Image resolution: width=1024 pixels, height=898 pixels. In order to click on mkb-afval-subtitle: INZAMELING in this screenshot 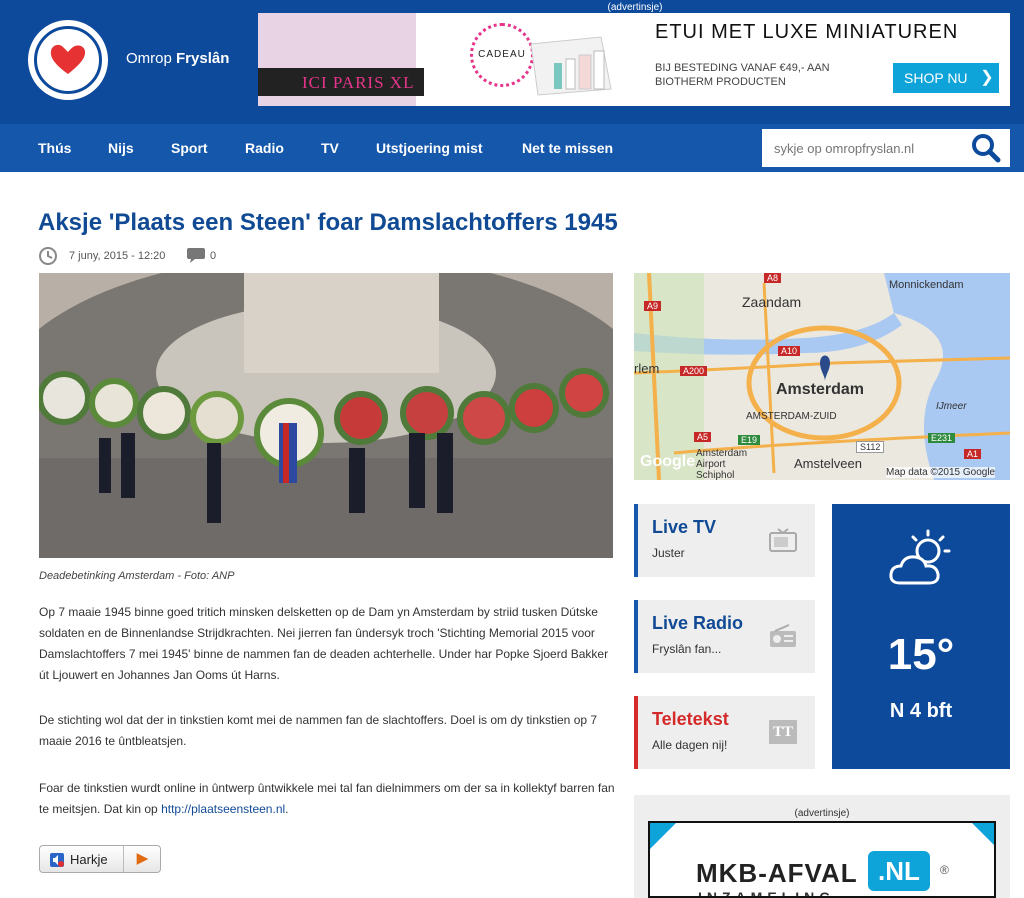, I will do `click(767, 893)`.